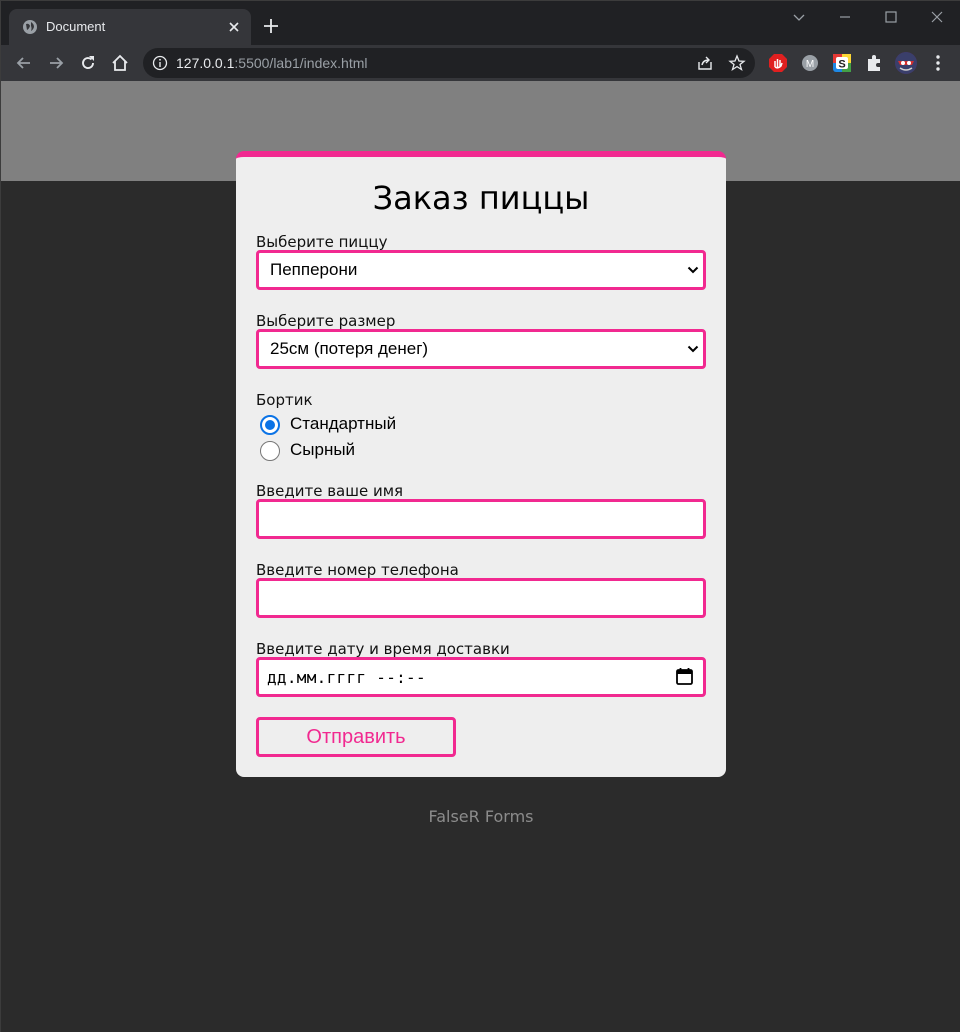 The width and height of the screenshot is (960, 1032). I want to click on radio-standard, so click(270, 425).